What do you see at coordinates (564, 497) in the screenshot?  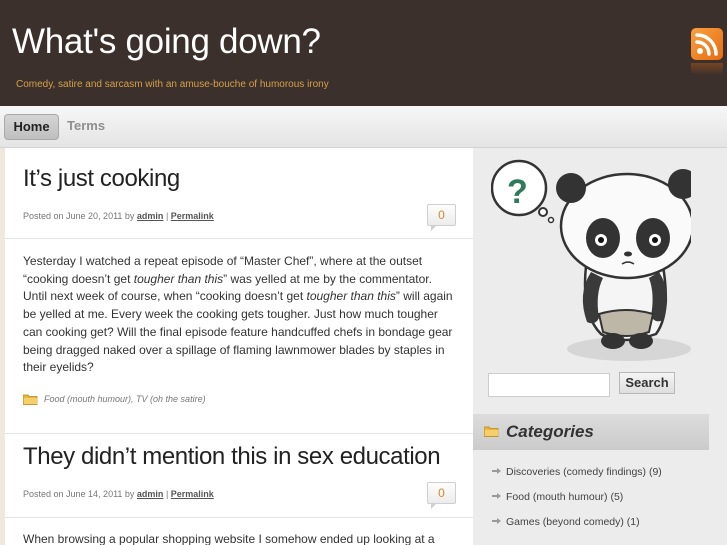 I see `category-link: Food (mouth humour) (5)` at bounding box center [564, 497].